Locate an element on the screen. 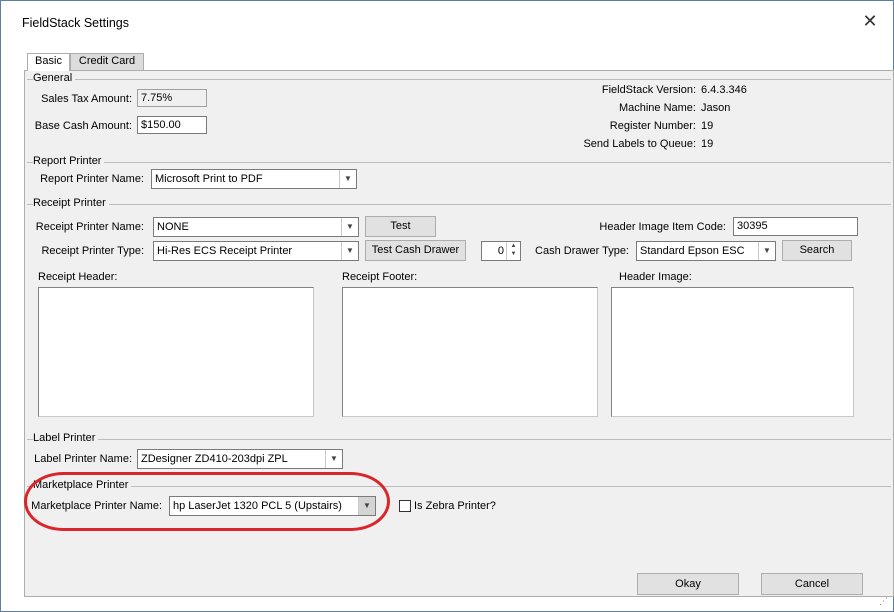 The height and width of the screenshot is (612, 894). is-zebra-checkbox is located at coordinates (405, 506).